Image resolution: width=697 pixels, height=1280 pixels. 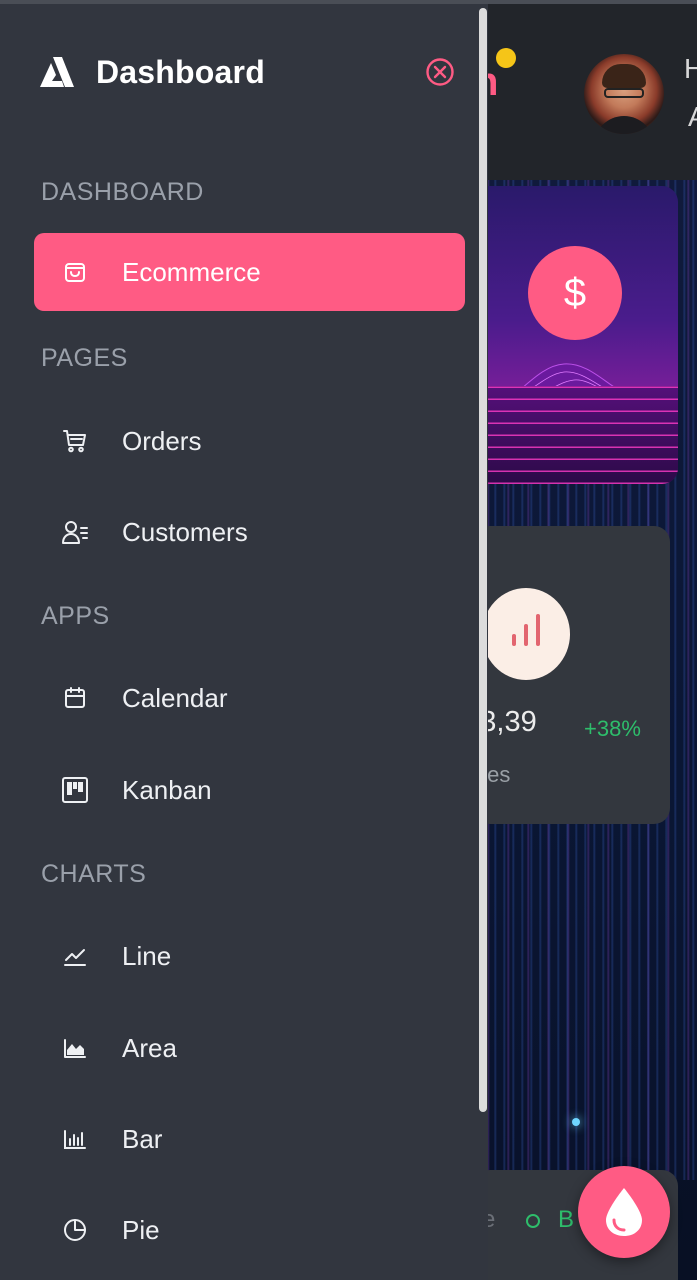 I want to click on sidebar-item-label: Calendar, so click(x=175, y=697).